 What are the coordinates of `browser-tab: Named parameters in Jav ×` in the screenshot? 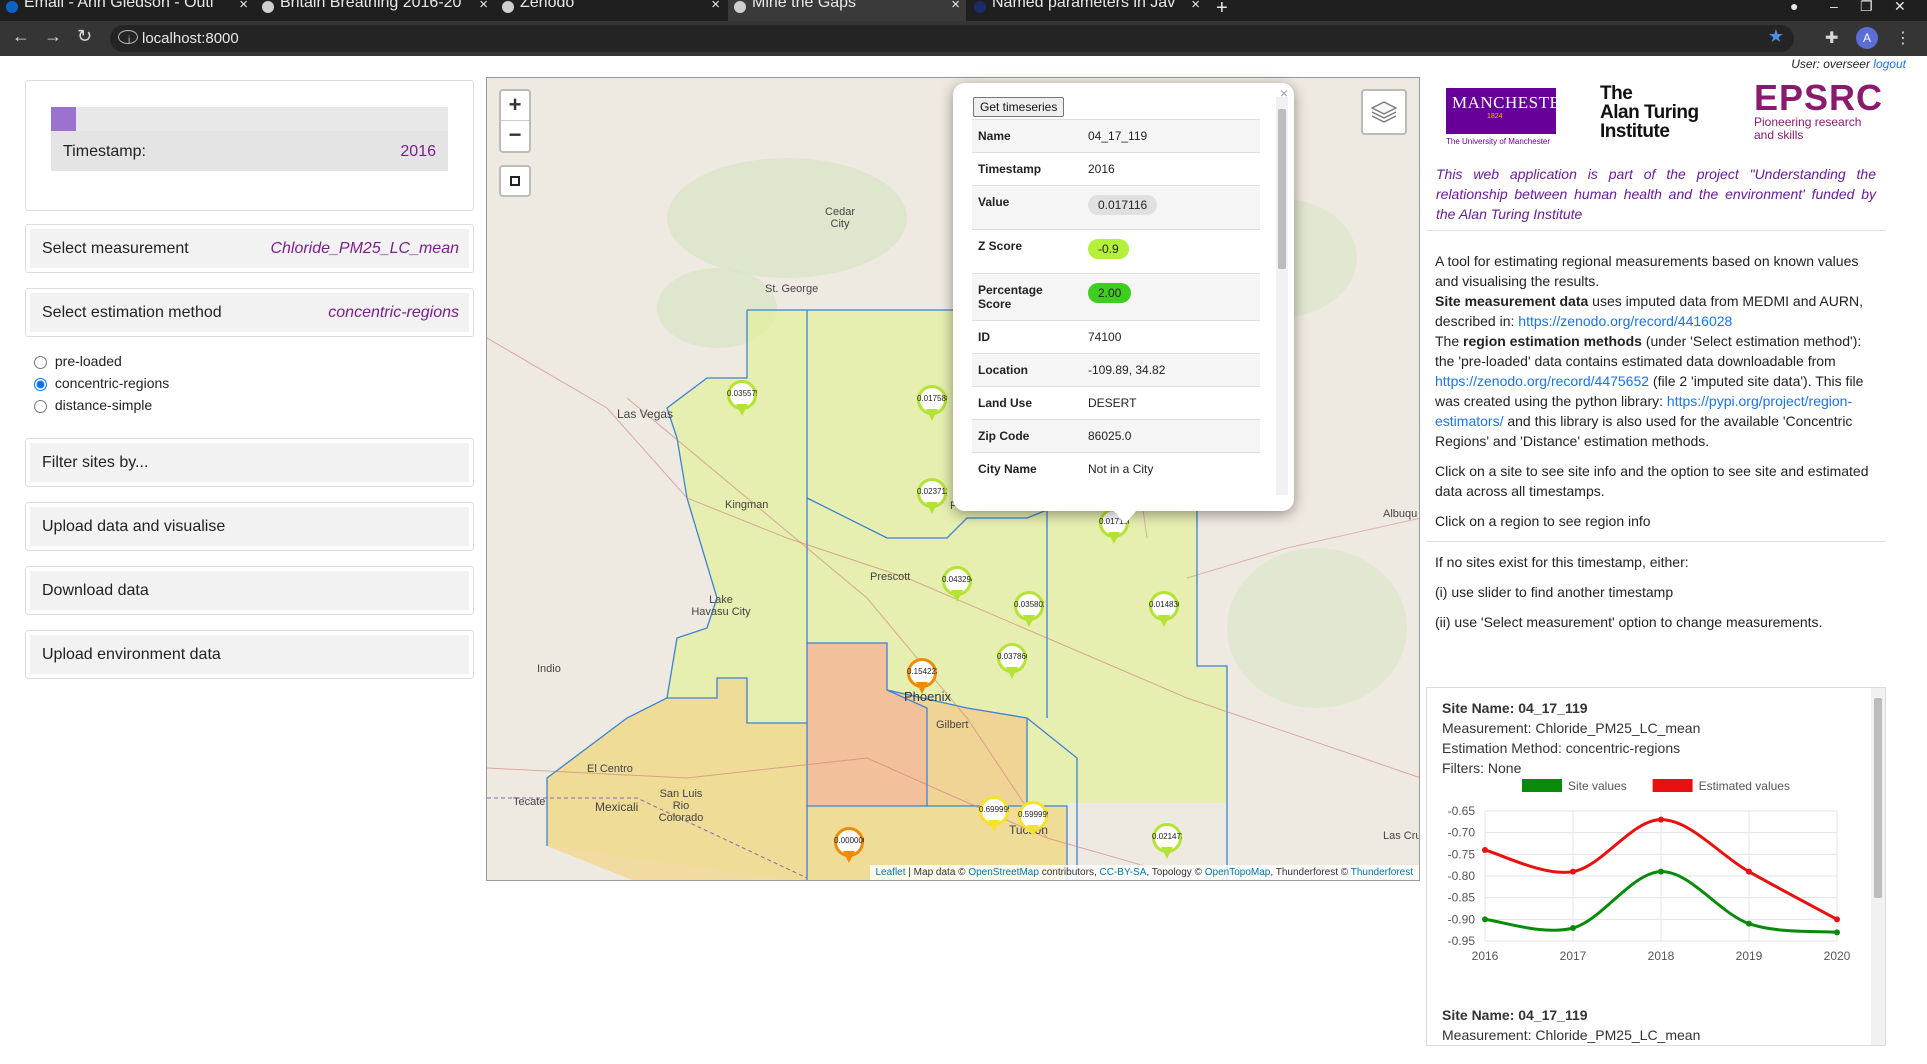 It's located at (1087, 10).